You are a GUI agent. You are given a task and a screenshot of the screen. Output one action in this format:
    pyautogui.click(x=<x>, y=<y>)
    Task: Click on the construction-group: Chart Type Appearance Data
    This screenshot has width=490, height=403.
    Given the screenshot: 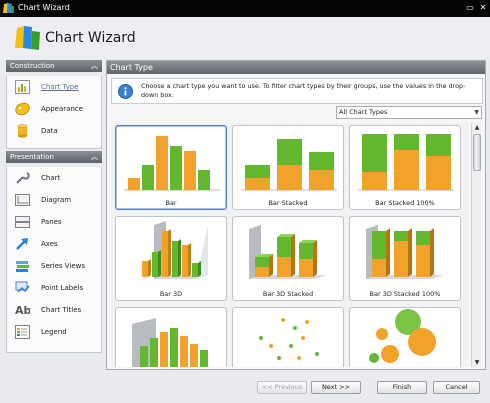 What is the action you would take?
    pyautogui.click(x=54, y=112)
    